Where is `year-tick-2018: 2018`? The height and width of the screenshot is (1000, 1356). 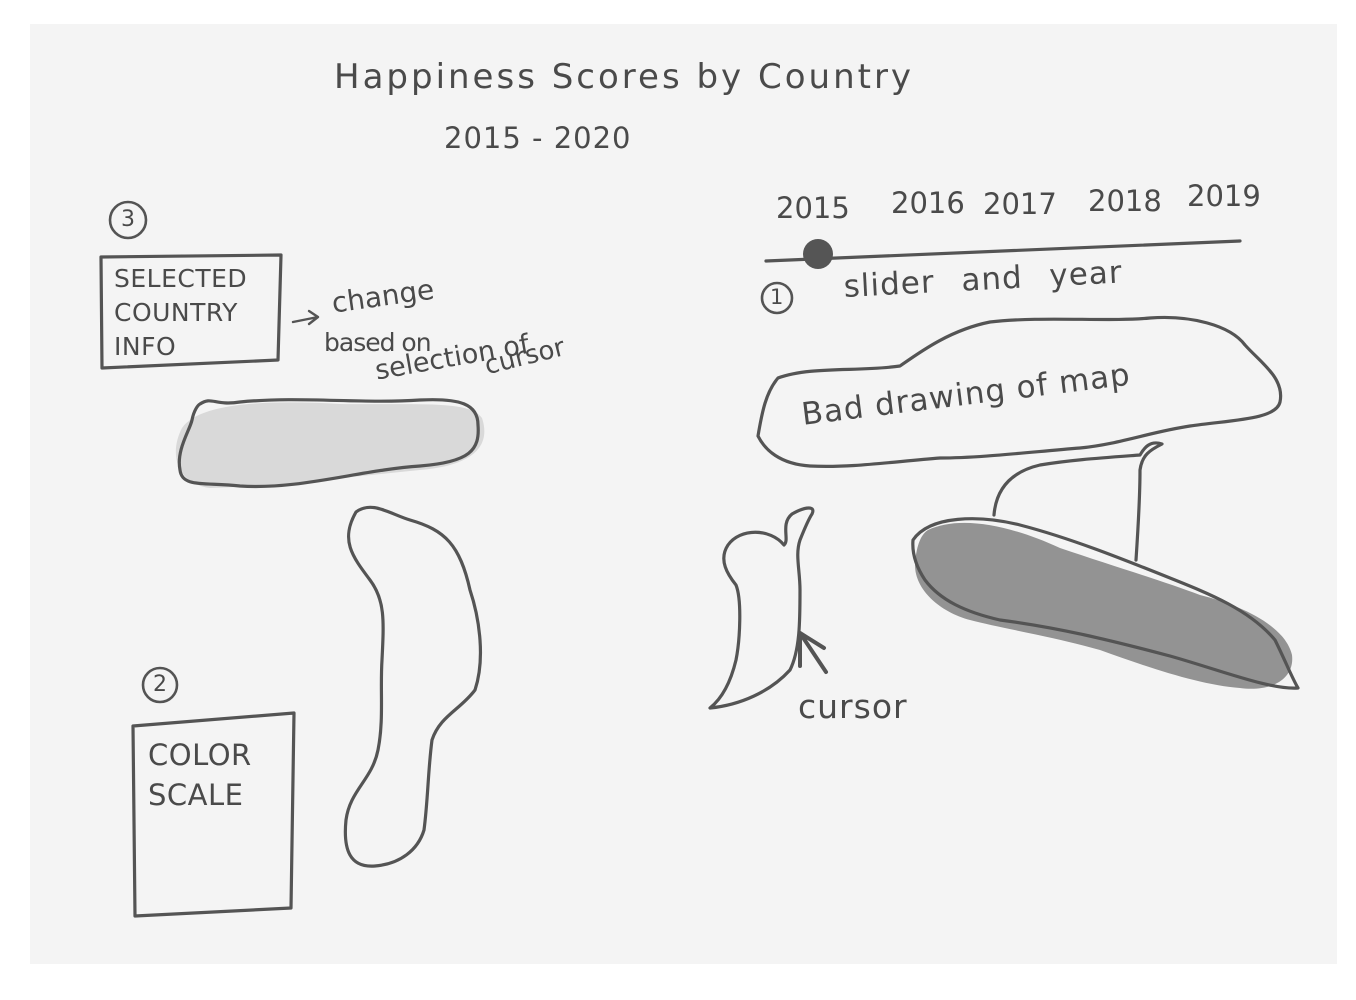
year-tick-2018: 2018 is located at coordinates (1125, 201).